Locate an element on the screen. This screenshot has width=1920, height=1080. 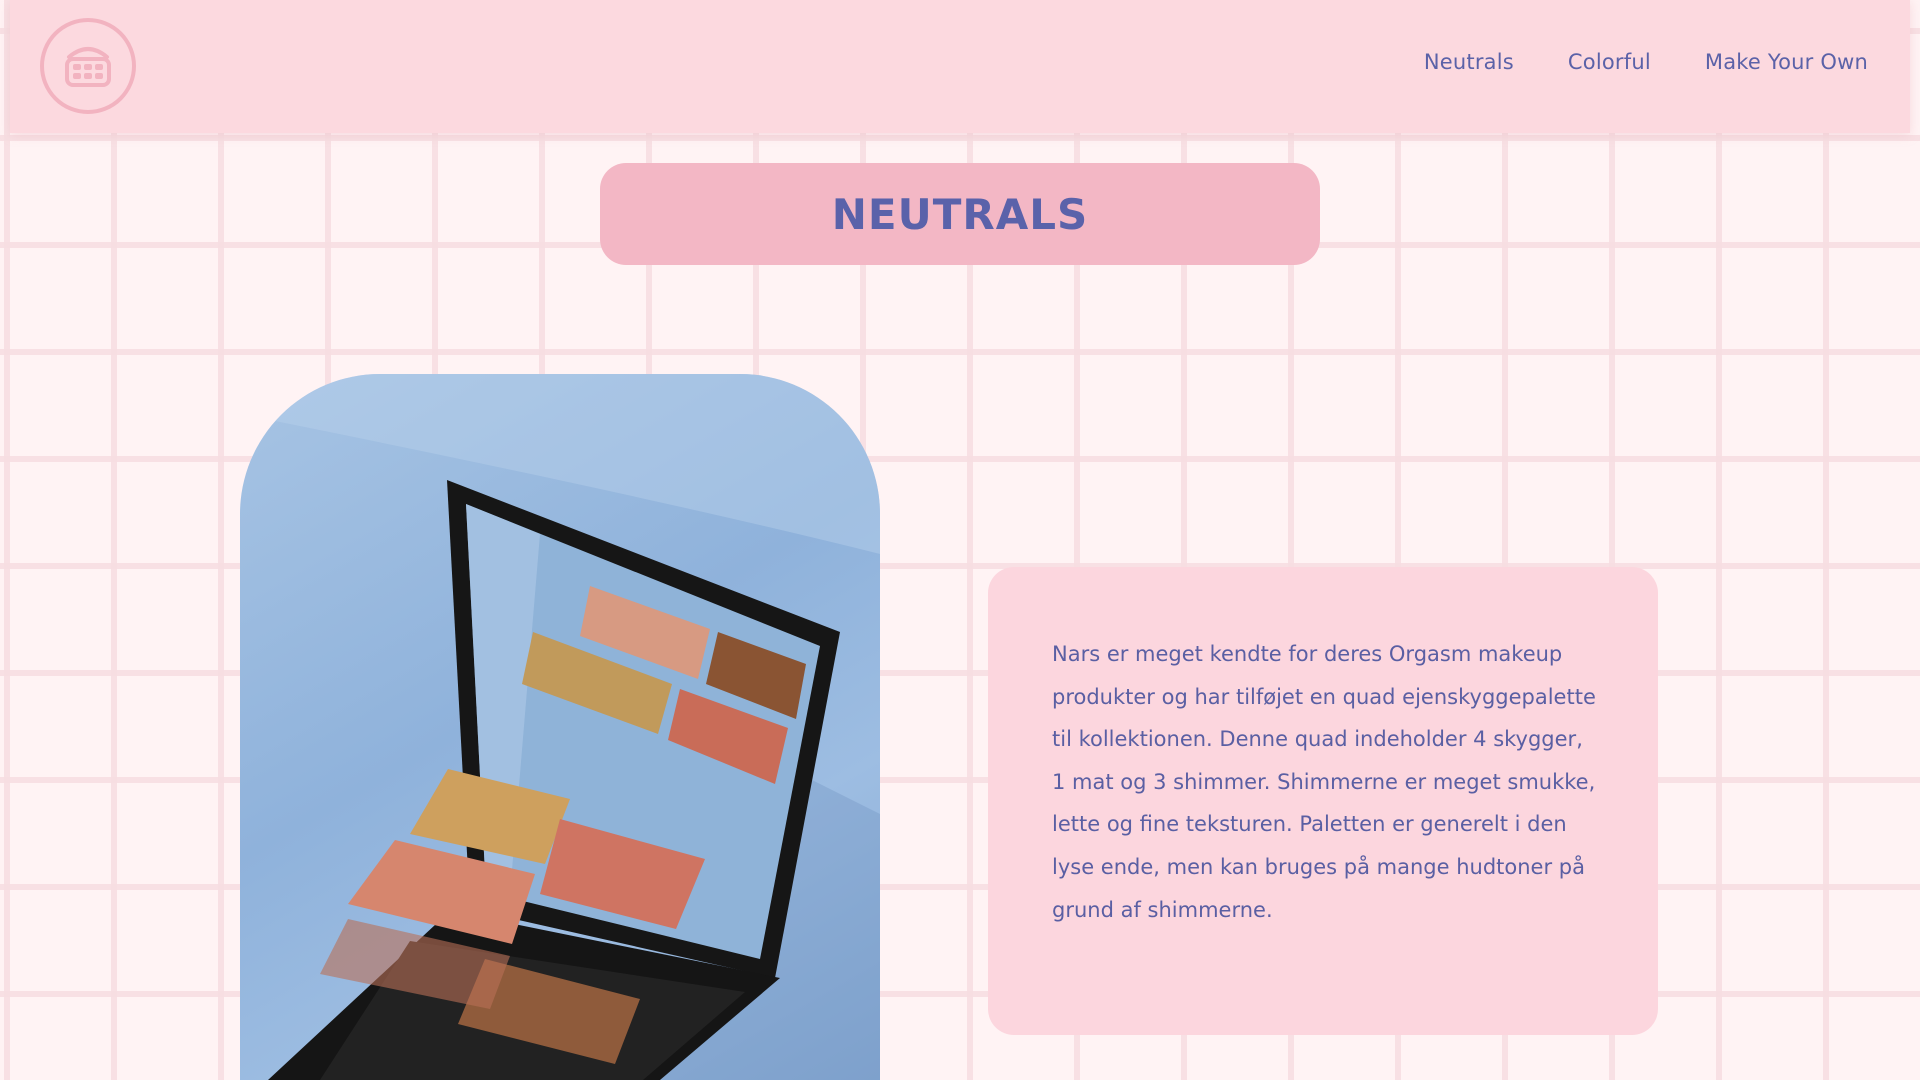
page-title-banner: NEUTRALS is located at coordinates (960, 214).